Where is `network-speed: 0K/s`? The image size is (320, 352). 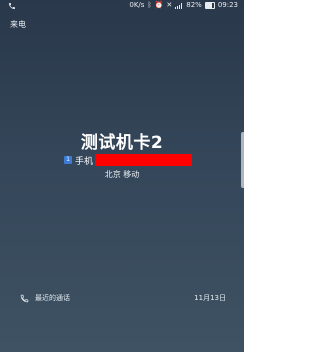 network-speed: 0K/s is located at coordinates (137, 5).